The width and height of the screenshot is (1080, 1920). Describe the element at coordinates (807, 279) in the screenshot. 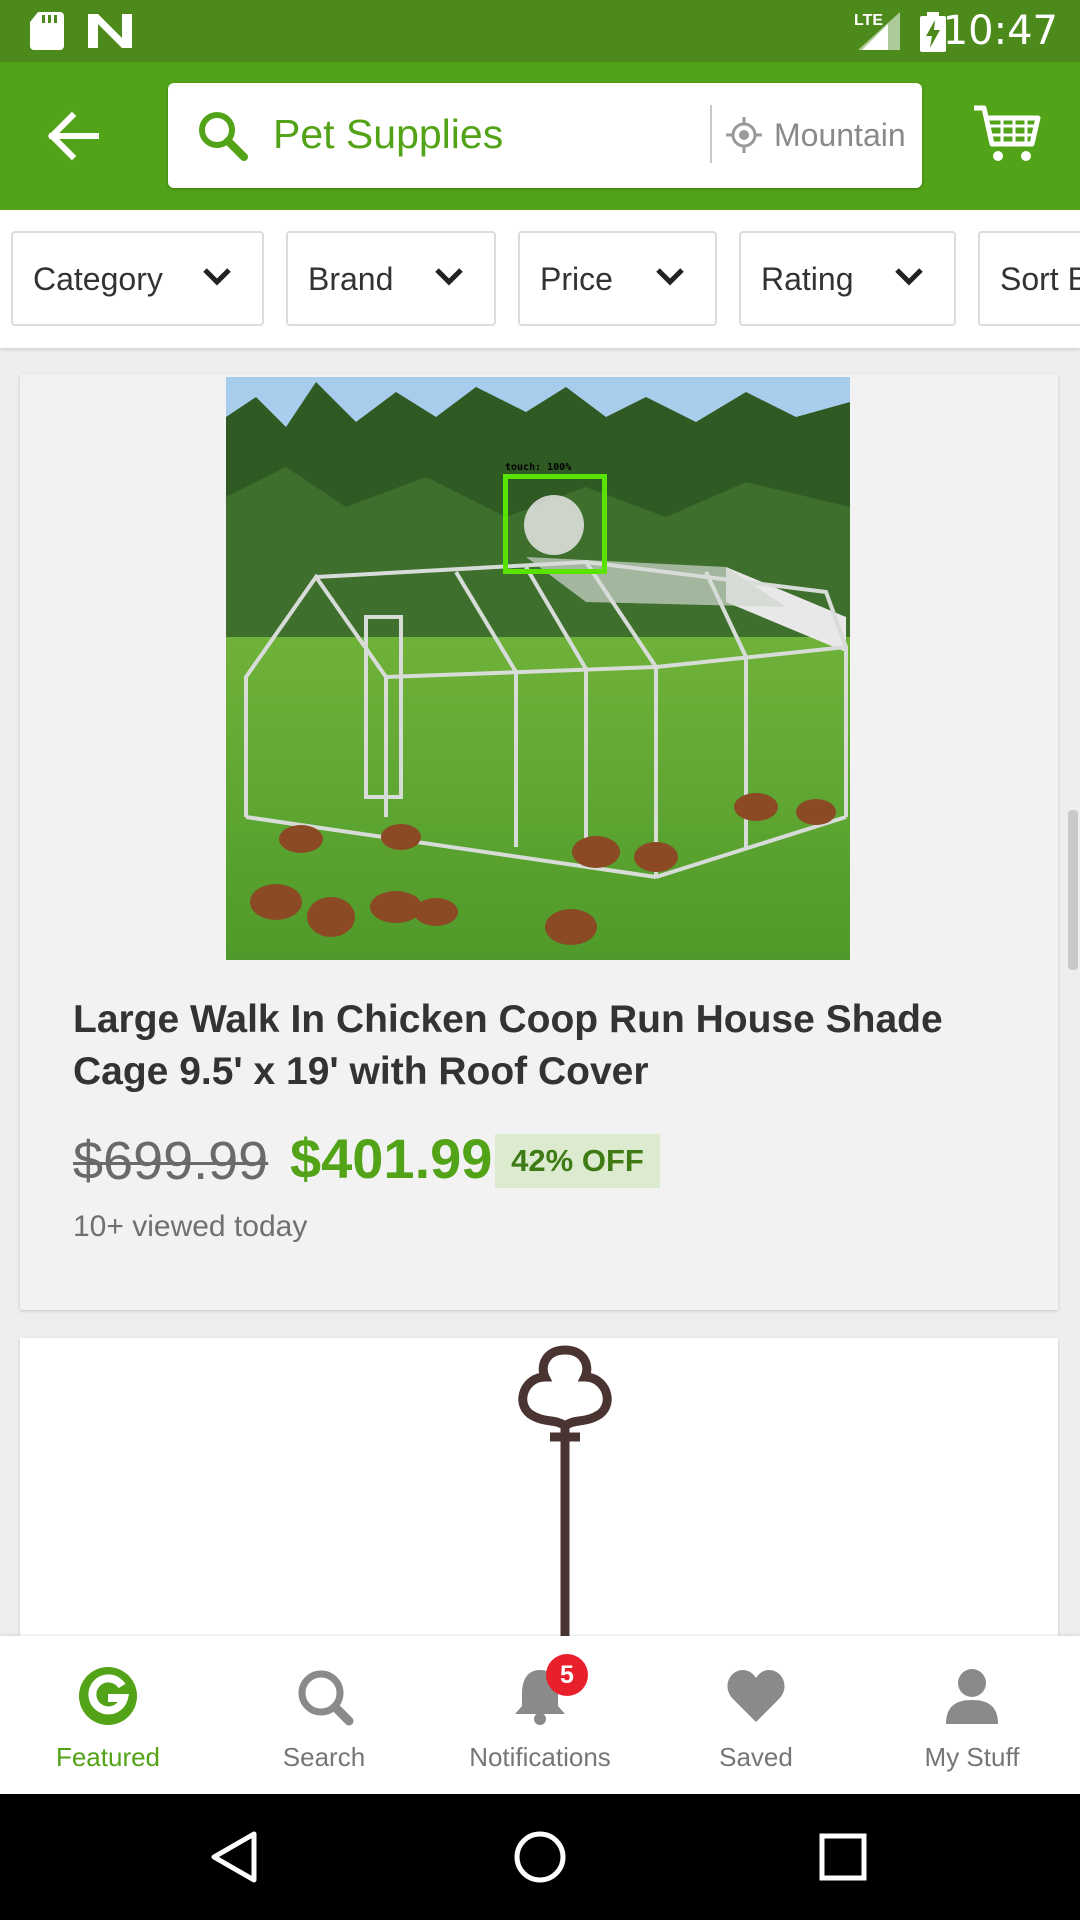

I see `filter-label: Rating` at that location.